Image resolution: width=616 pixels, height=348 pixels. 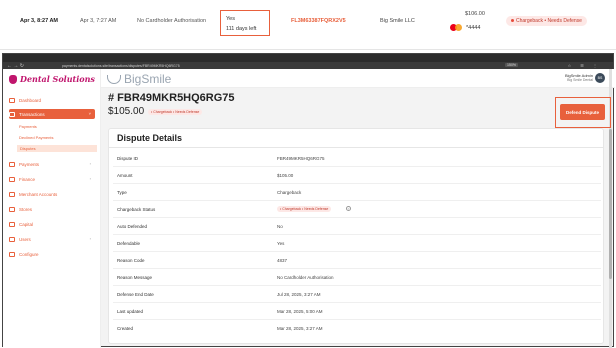 I want to click on sidebar-item-finance: Finance ›, so click(x=52, y=179).